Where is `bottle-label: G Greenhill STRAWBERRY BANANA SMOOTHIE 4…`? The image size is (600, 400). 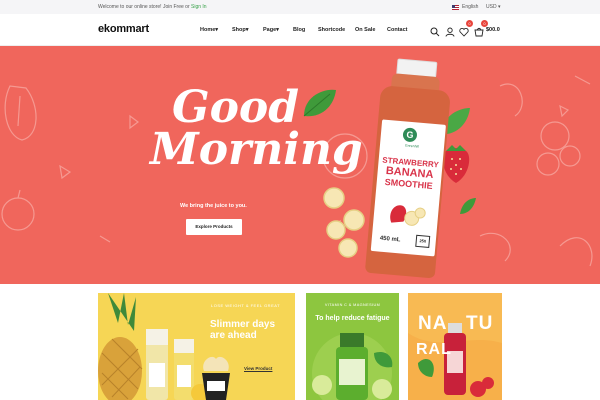 bottle-label: G Greenhill STRAWBERRY BANANA SMOOTHIE 4… is located at coordinates (408, 188).